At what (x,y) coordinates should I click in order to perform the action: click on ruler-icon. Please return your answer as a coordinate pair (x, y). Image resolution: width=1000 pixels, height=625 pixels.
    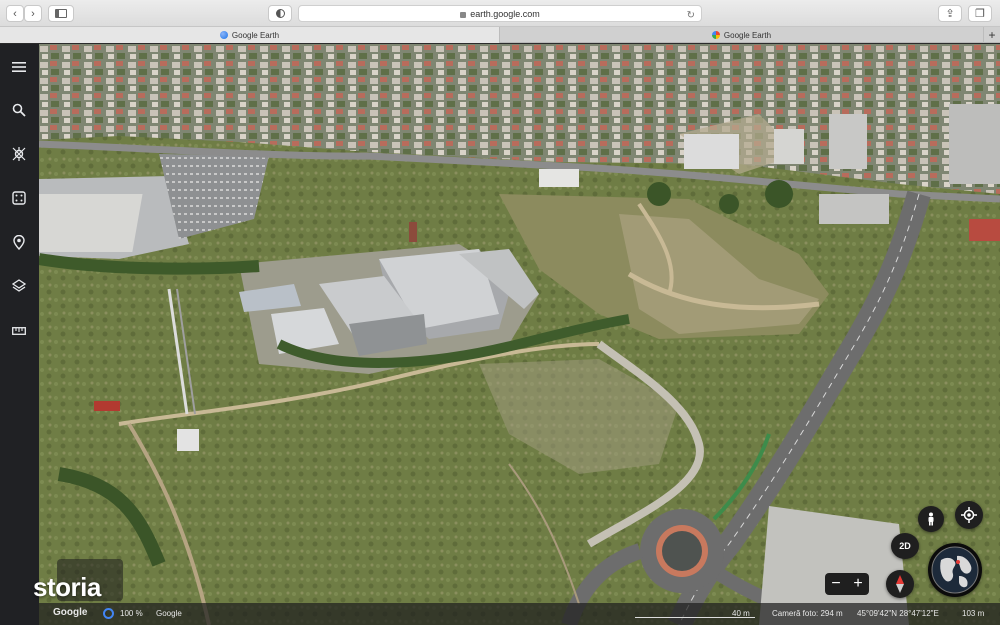
    Looking at the image, I should click on (19, 331).